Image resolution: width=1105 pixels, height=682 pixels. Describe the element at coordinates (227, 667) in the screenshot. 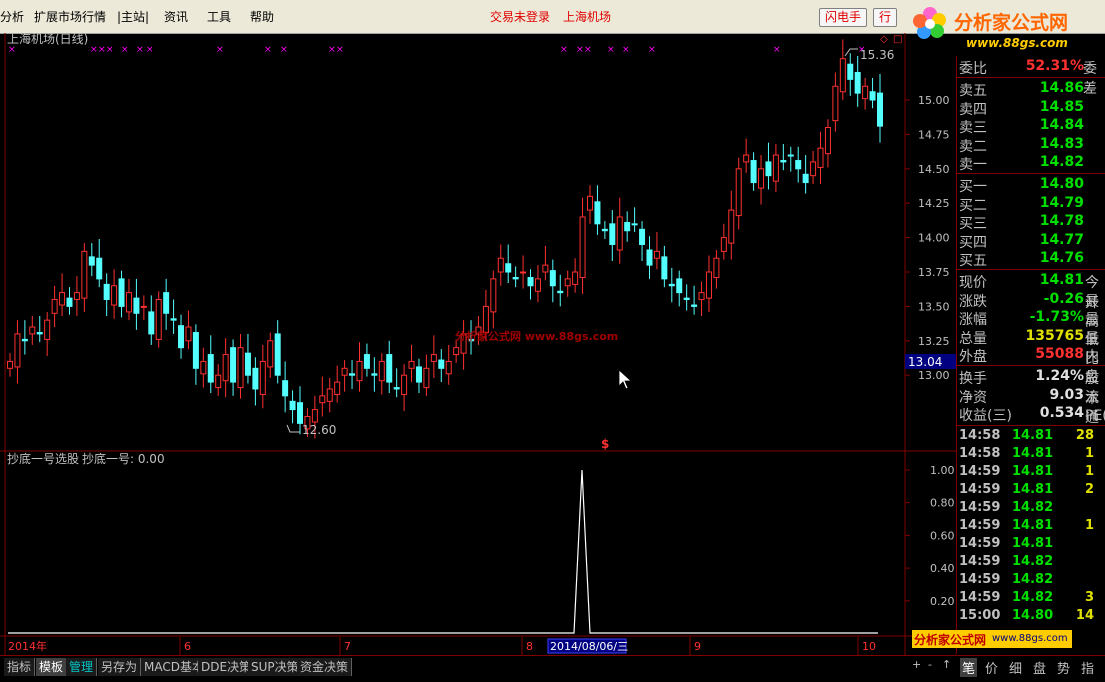

I see `tab-dde: DDE决策` at that location.